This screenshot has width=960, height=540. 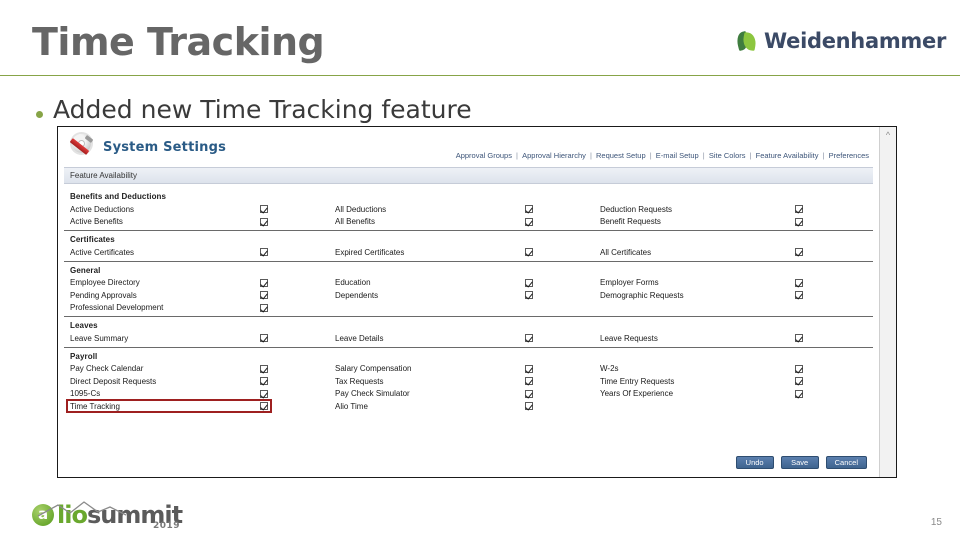 I want to click on feature-group-title: Certificates, so click(x=92, y=239).